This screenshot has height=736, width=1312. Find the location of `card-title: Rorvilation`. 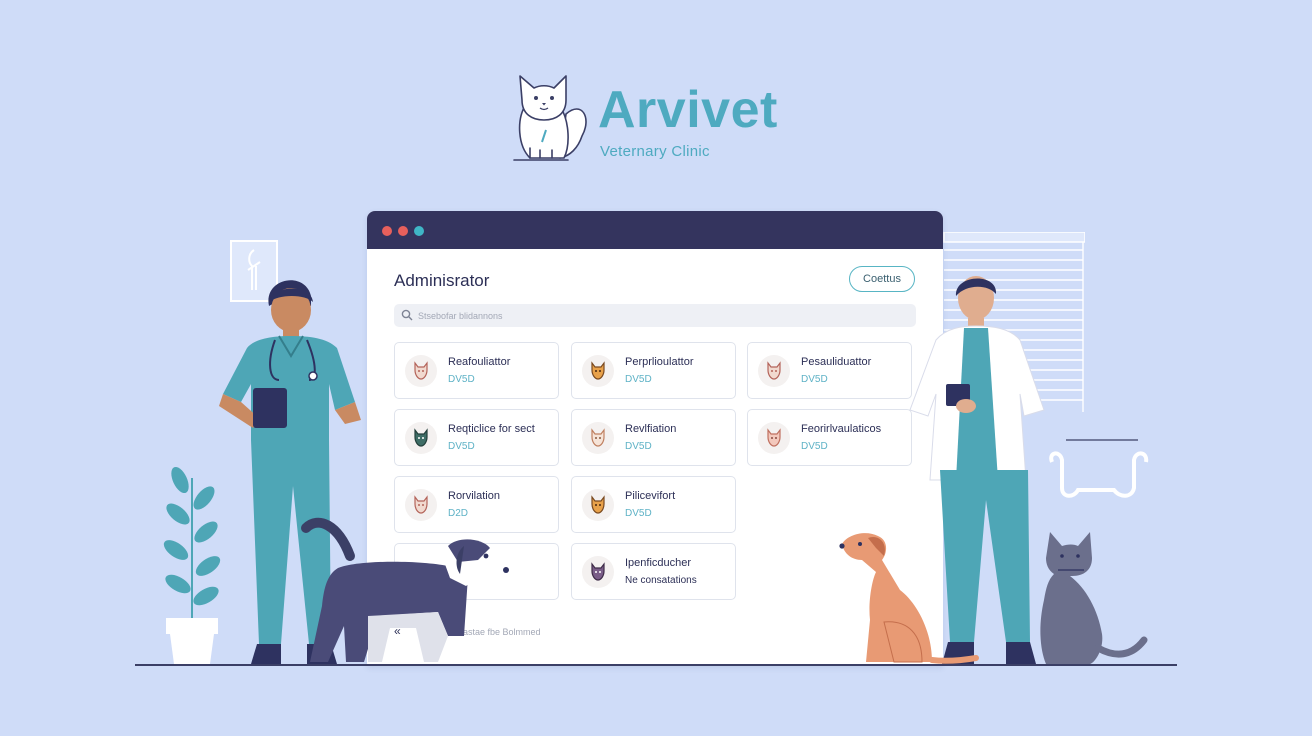

card-title: Rorvilation is located at coordinates (474, 496).